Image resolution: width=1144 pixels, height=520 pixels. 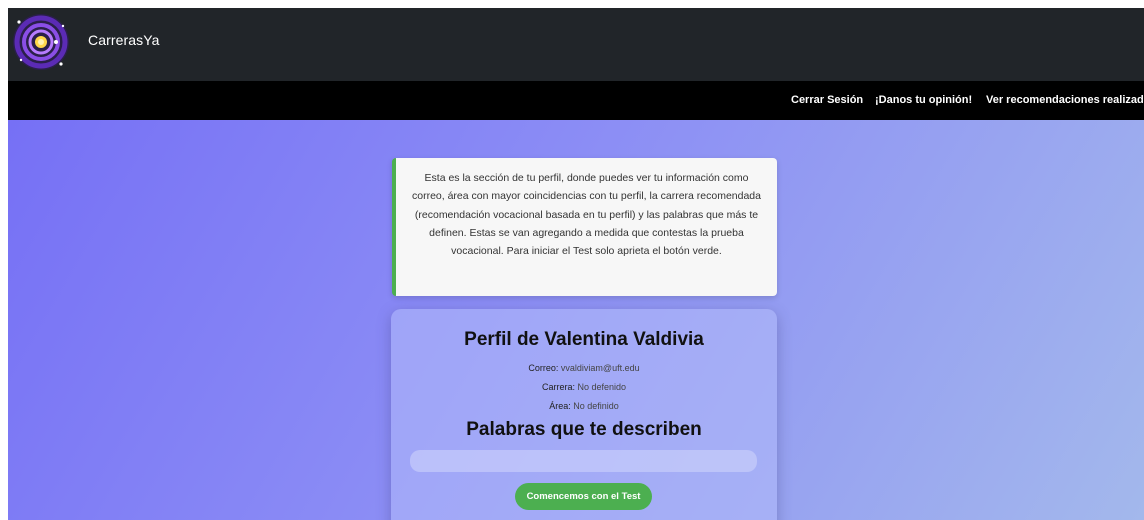 What do you see at coordinates (41, 42) in the screenshot?
I see `galaxy-logo-icon` at bounding box center [41, 42].